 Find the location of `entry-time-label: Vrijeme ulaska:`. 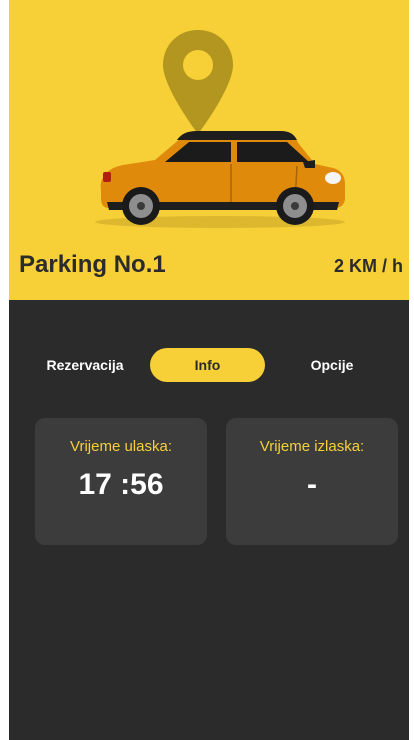

entry-time-label: Vrijeme ulaska: is located at coordinates (121, 446).